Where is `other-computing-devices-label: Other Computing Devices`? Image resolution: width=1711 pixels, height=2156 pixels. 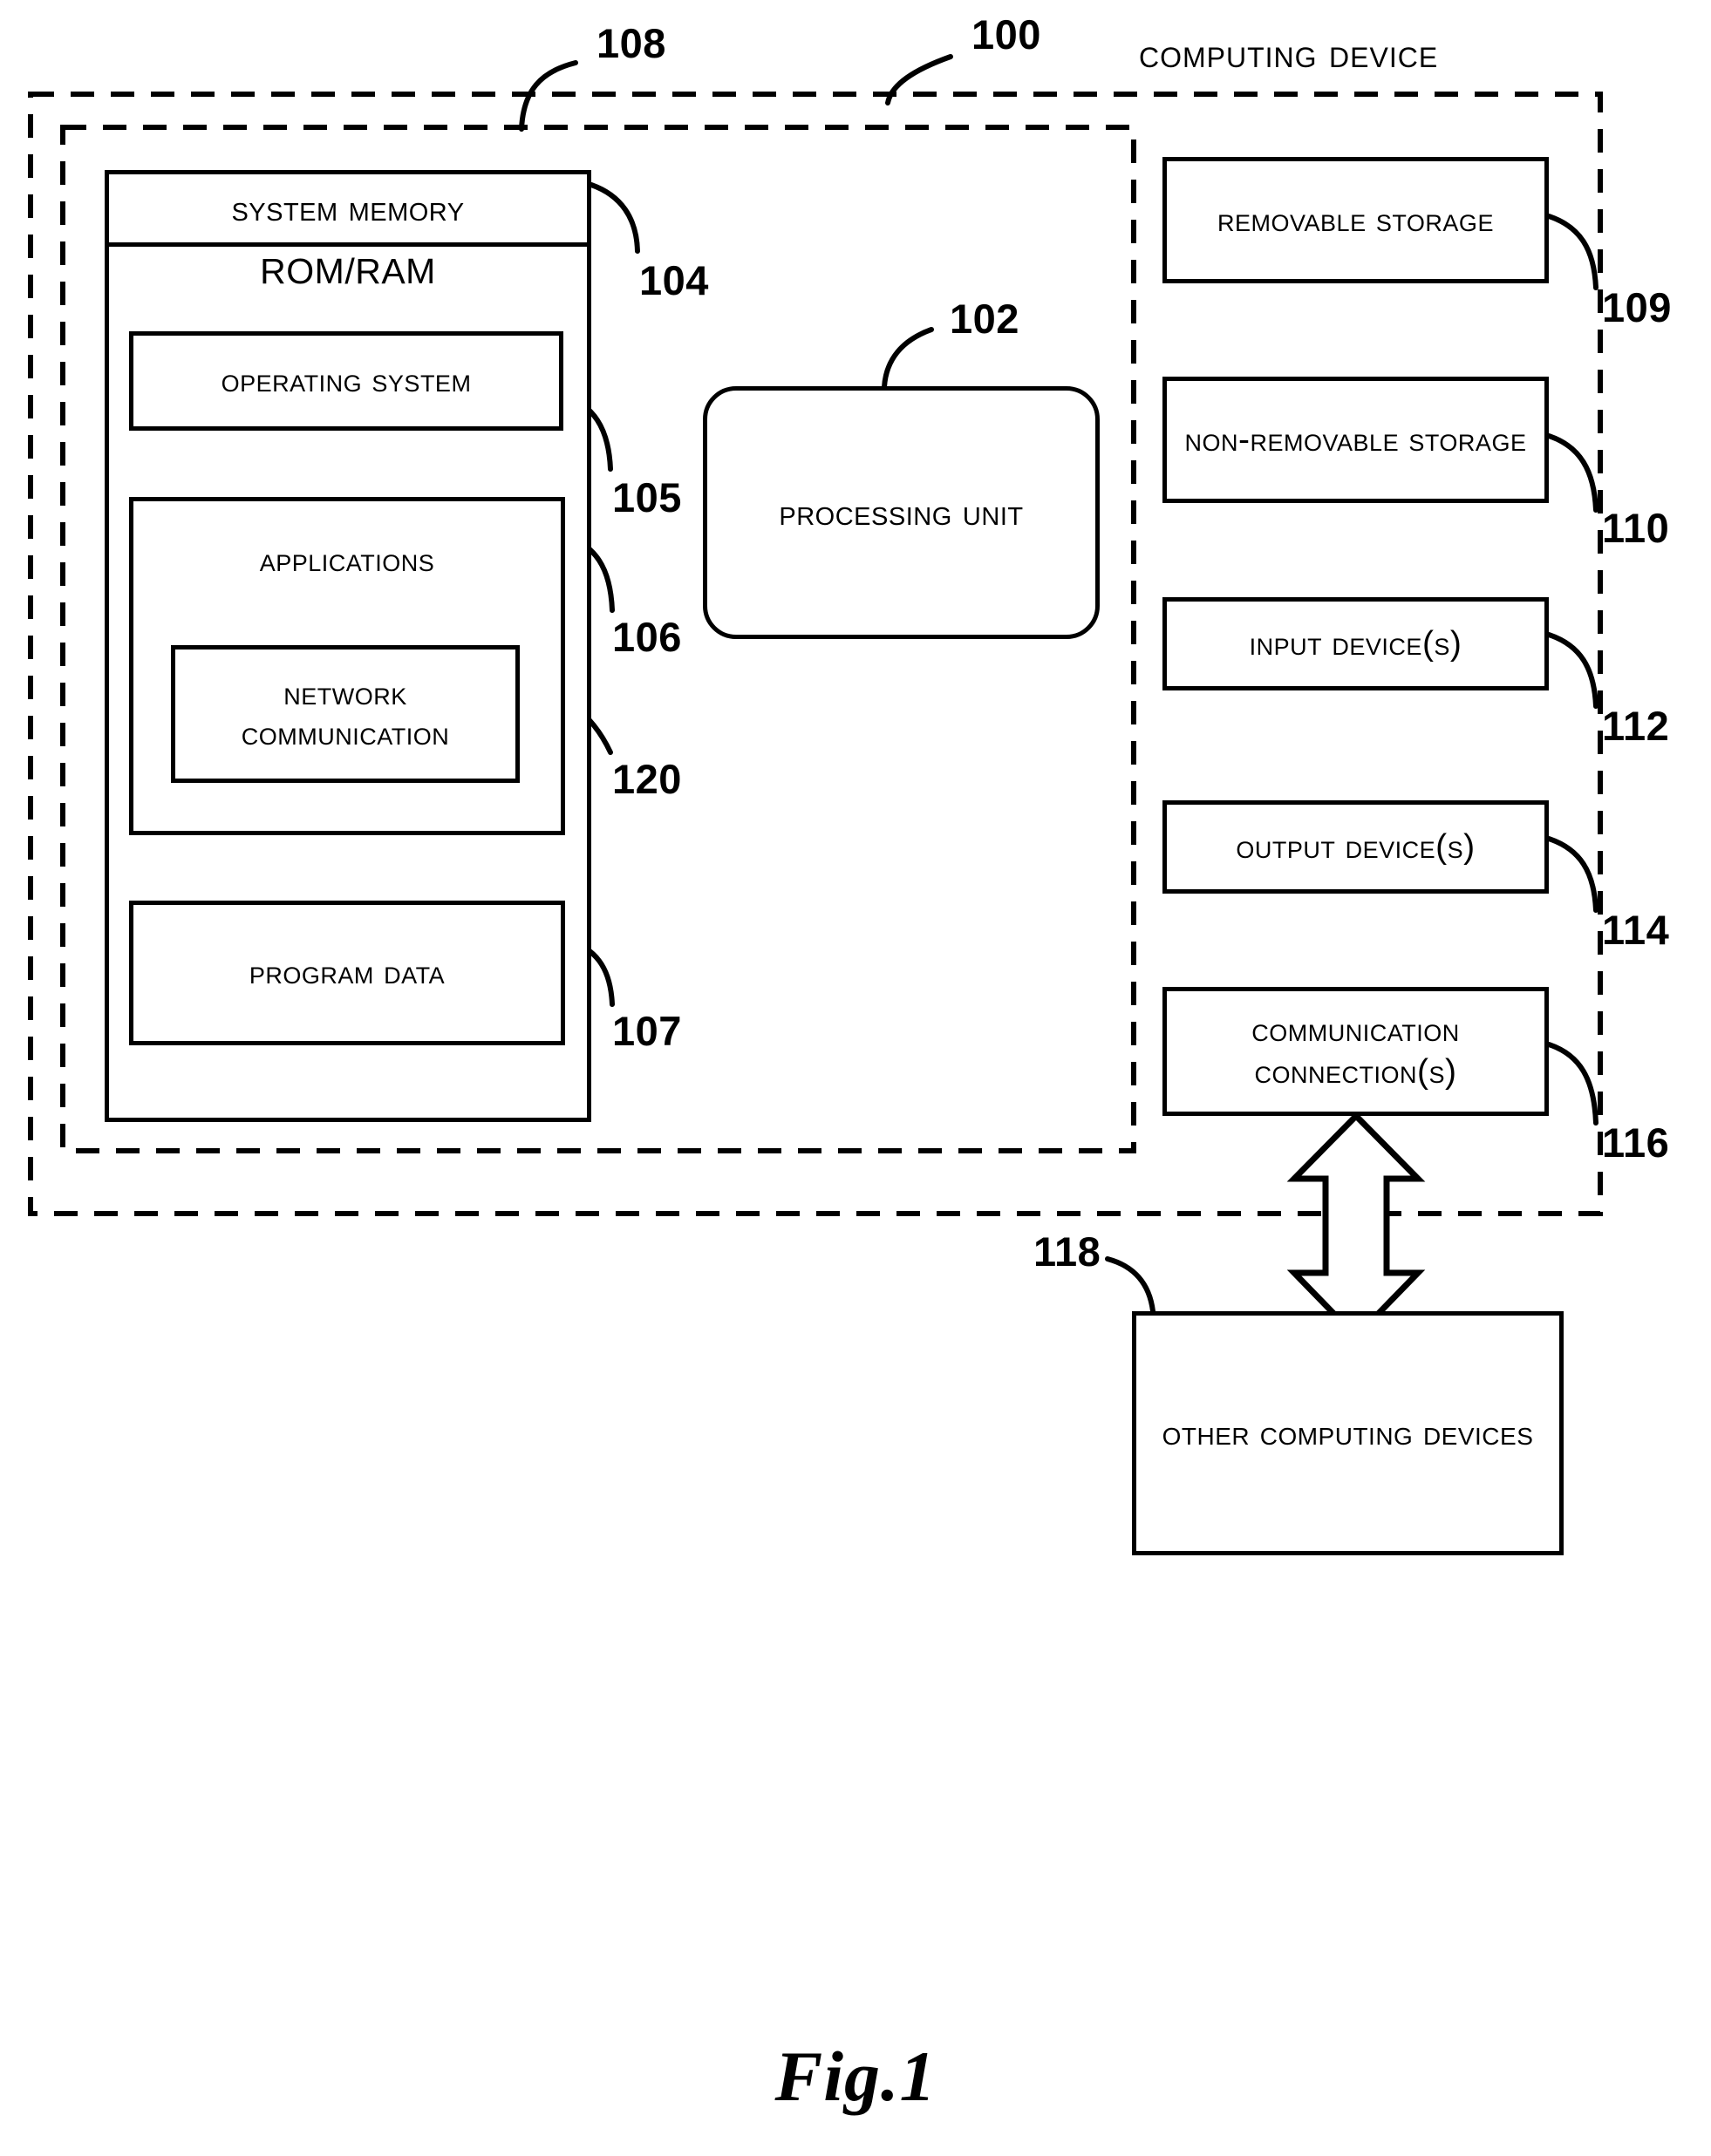 other-computing-devices-label: Other Computing Devices is located at coordinates (1348, 1432).